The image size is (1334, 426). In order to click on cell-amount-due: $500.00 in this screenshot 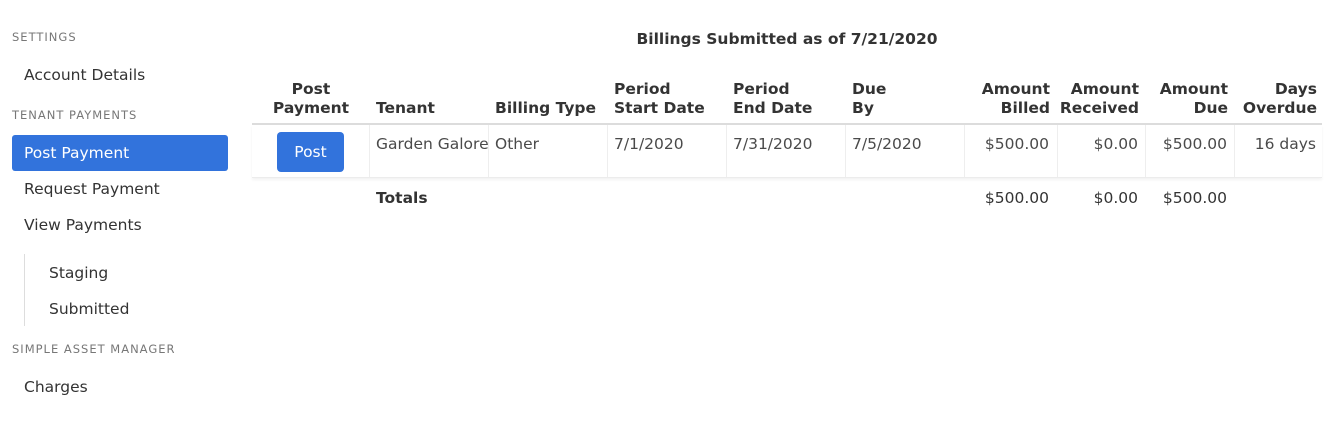, I will do `click(1194, 144)`.